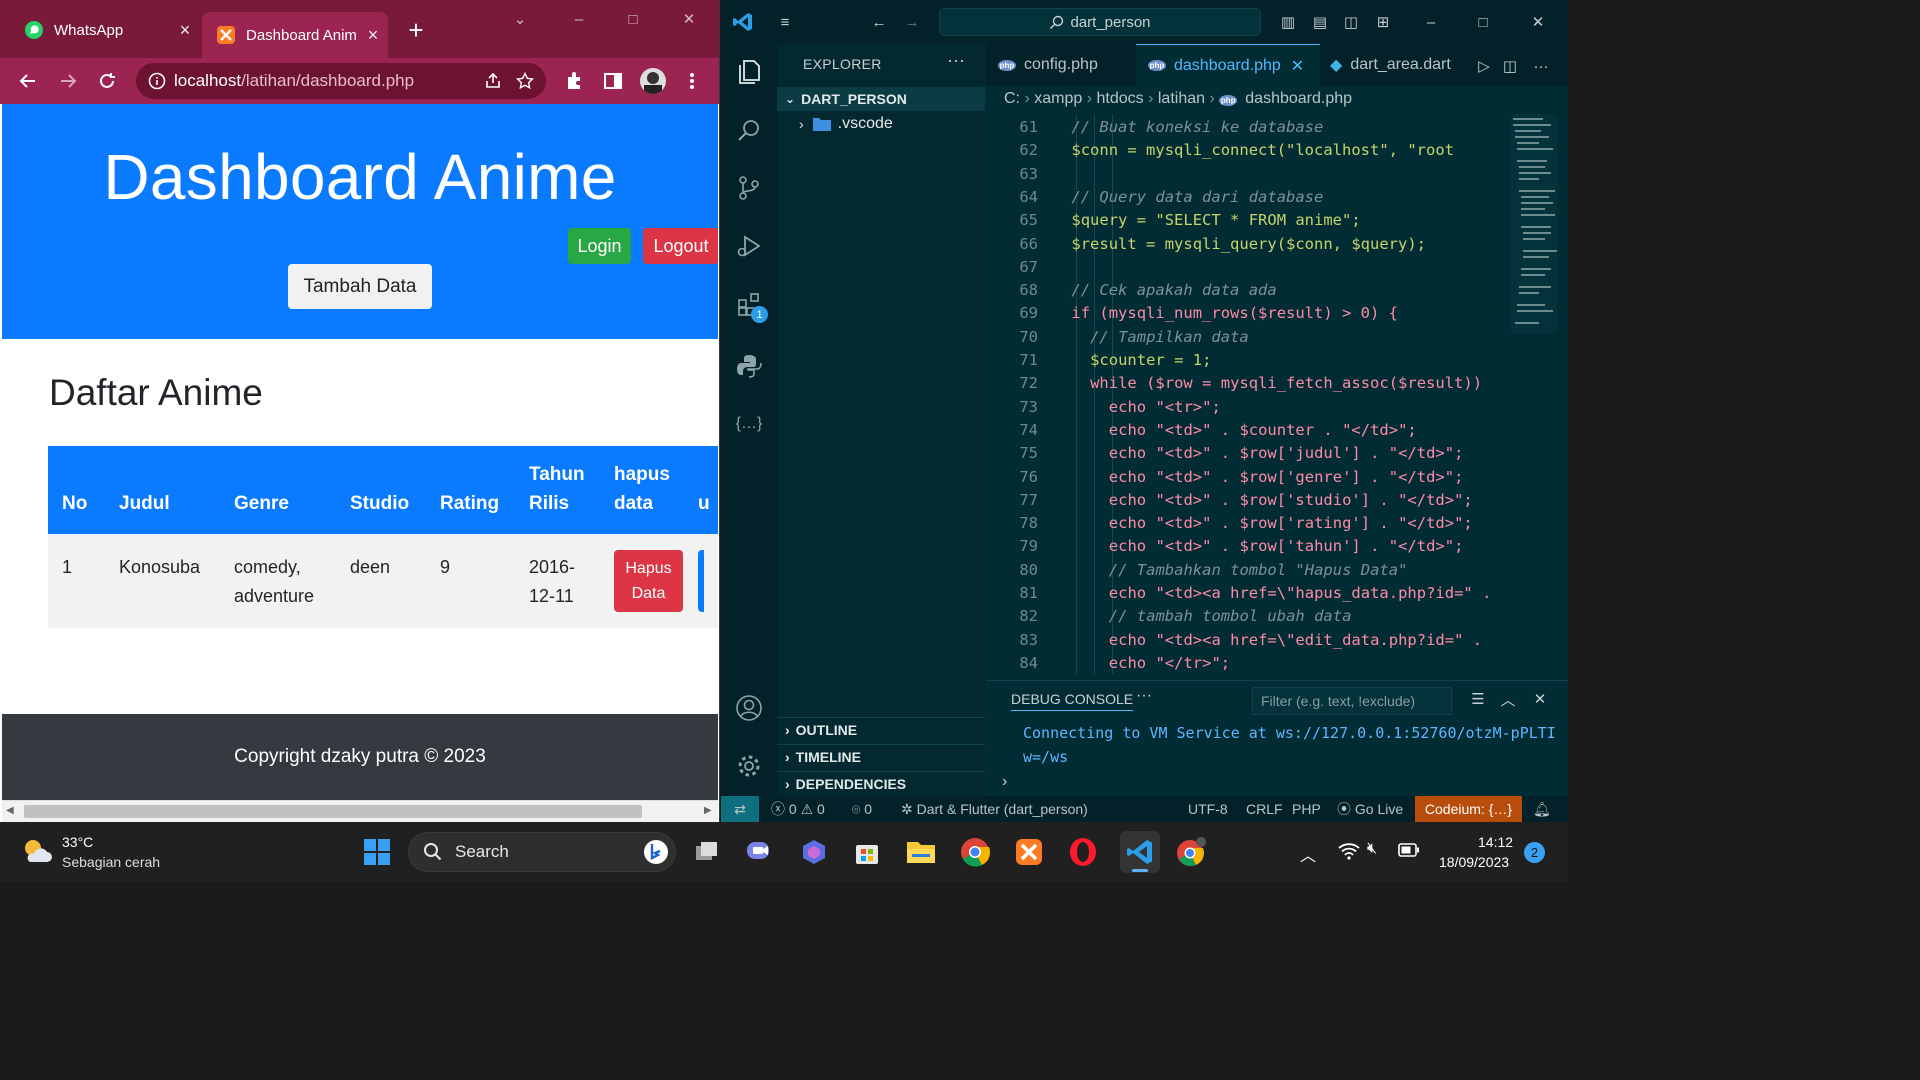 Image resolution: width=1920 pixels, height=1080 pixels. I want to click on python-icon, so click(749, 366).